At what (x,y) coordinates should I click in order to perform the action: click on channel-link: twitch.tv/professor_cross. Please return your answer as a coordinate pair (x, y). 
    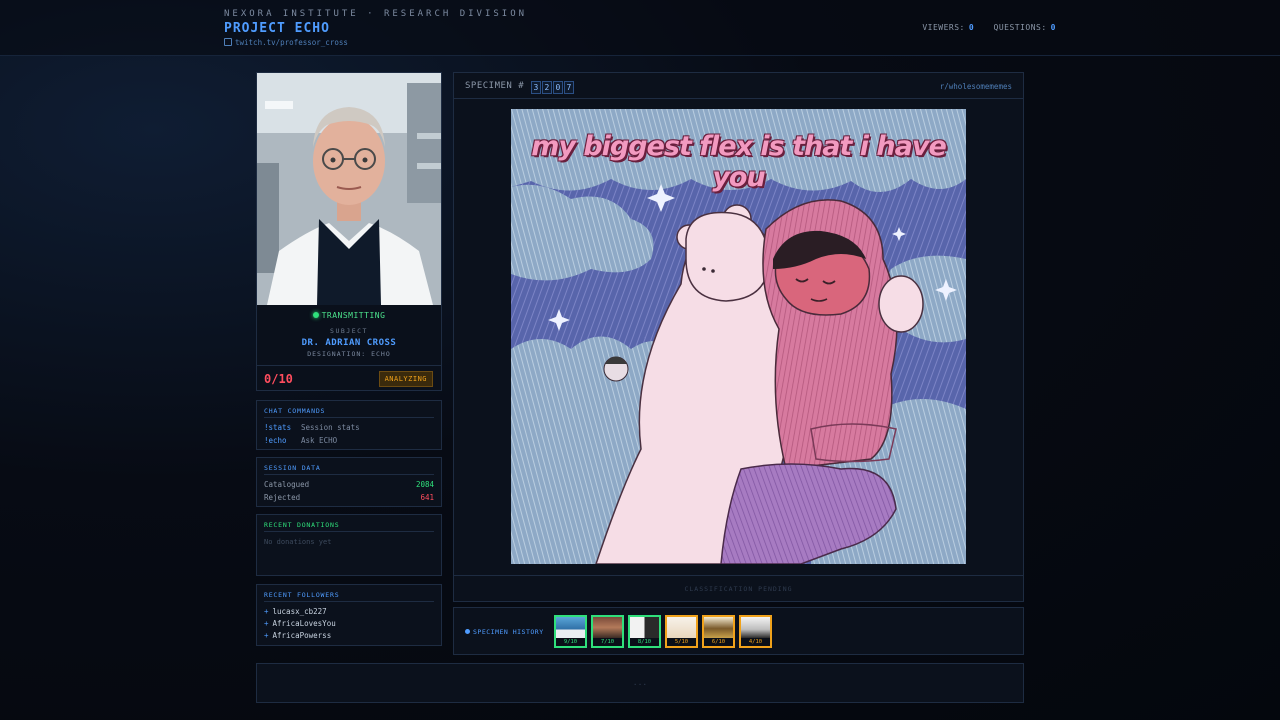
    Looking at the image, I should click on (286, 42).